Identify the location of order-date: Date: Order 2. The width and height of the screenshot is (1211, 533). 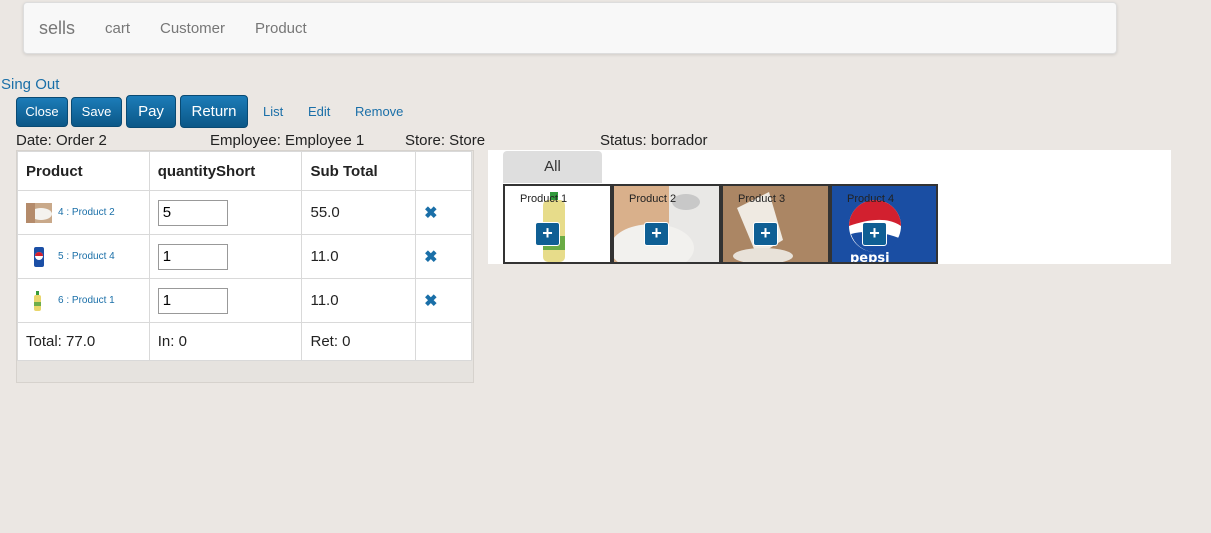
(61, 140).